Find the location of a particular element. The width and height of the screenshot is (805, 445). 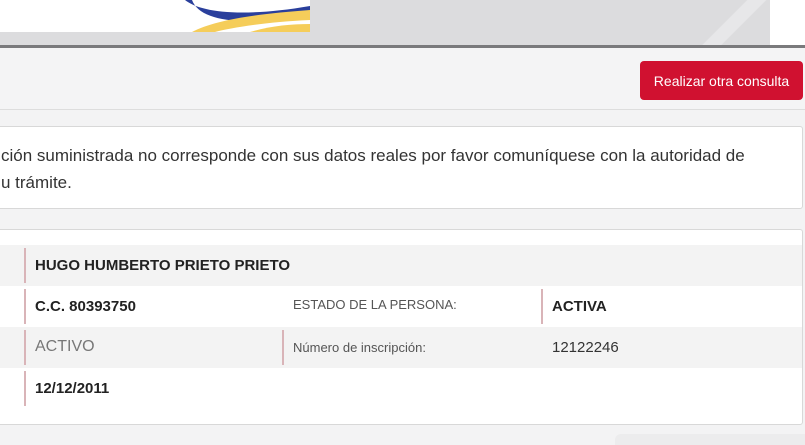

toolbar: Realizar otra consulta is located at coordinates (402, 79).